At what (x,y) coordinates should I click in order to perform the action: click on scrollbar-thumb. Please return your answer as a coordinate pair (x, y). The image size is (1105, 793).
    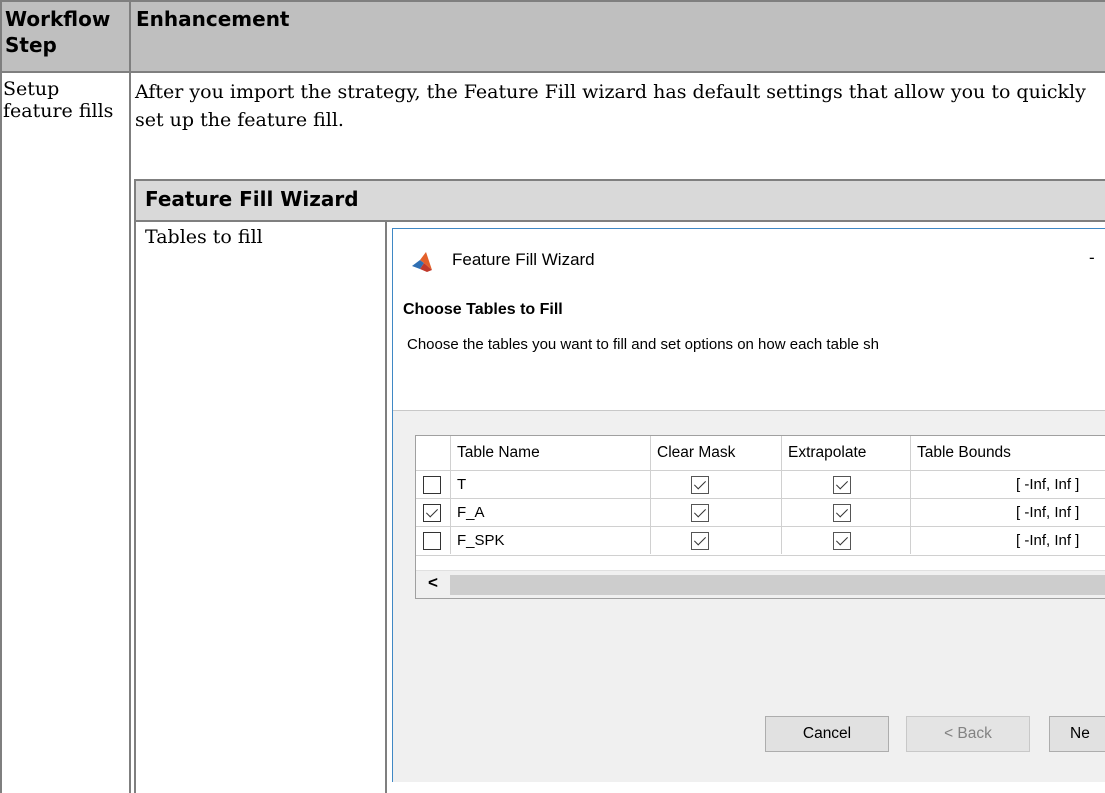
    Looking at the image, I should click on (777, 585).